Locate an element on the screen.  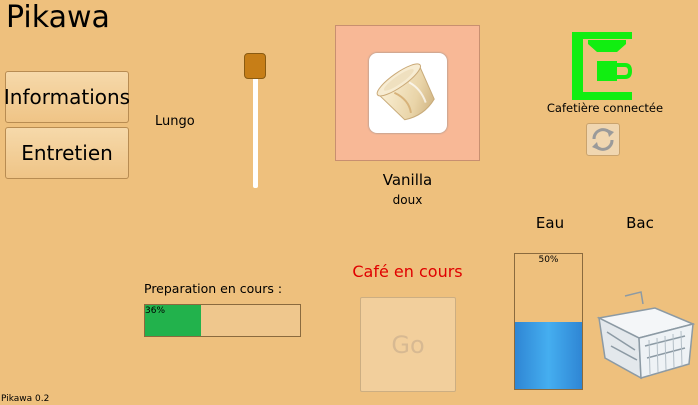
coffee-size-label: Lungo is located at coordinates (175, 121).